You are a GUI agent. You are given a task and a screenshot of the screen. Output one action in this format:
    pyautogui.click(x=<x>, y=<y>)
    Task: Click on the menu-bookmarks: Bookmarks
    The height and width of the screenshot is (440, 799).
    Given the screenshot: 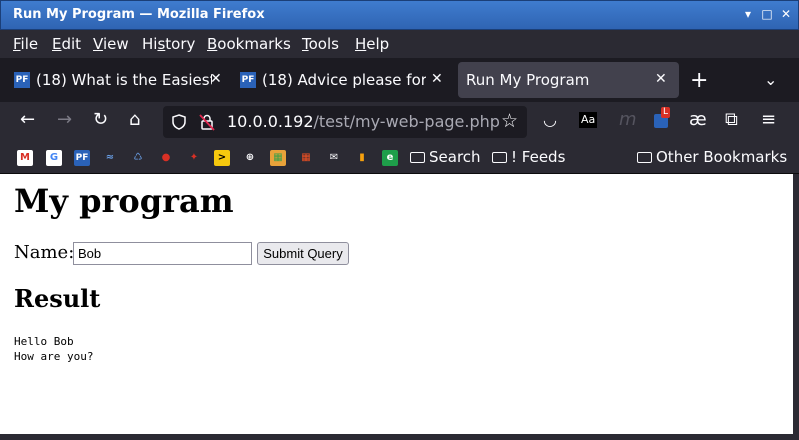 What is the action you would take?
    pyautogui.click(x=249, y=44)
    